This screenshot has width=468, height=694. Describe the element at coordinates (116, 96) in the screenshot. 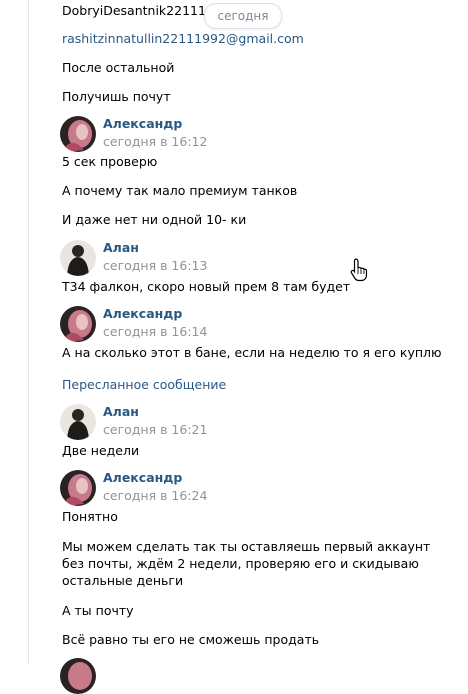

I see `message-text: Получишь почут` at that location.